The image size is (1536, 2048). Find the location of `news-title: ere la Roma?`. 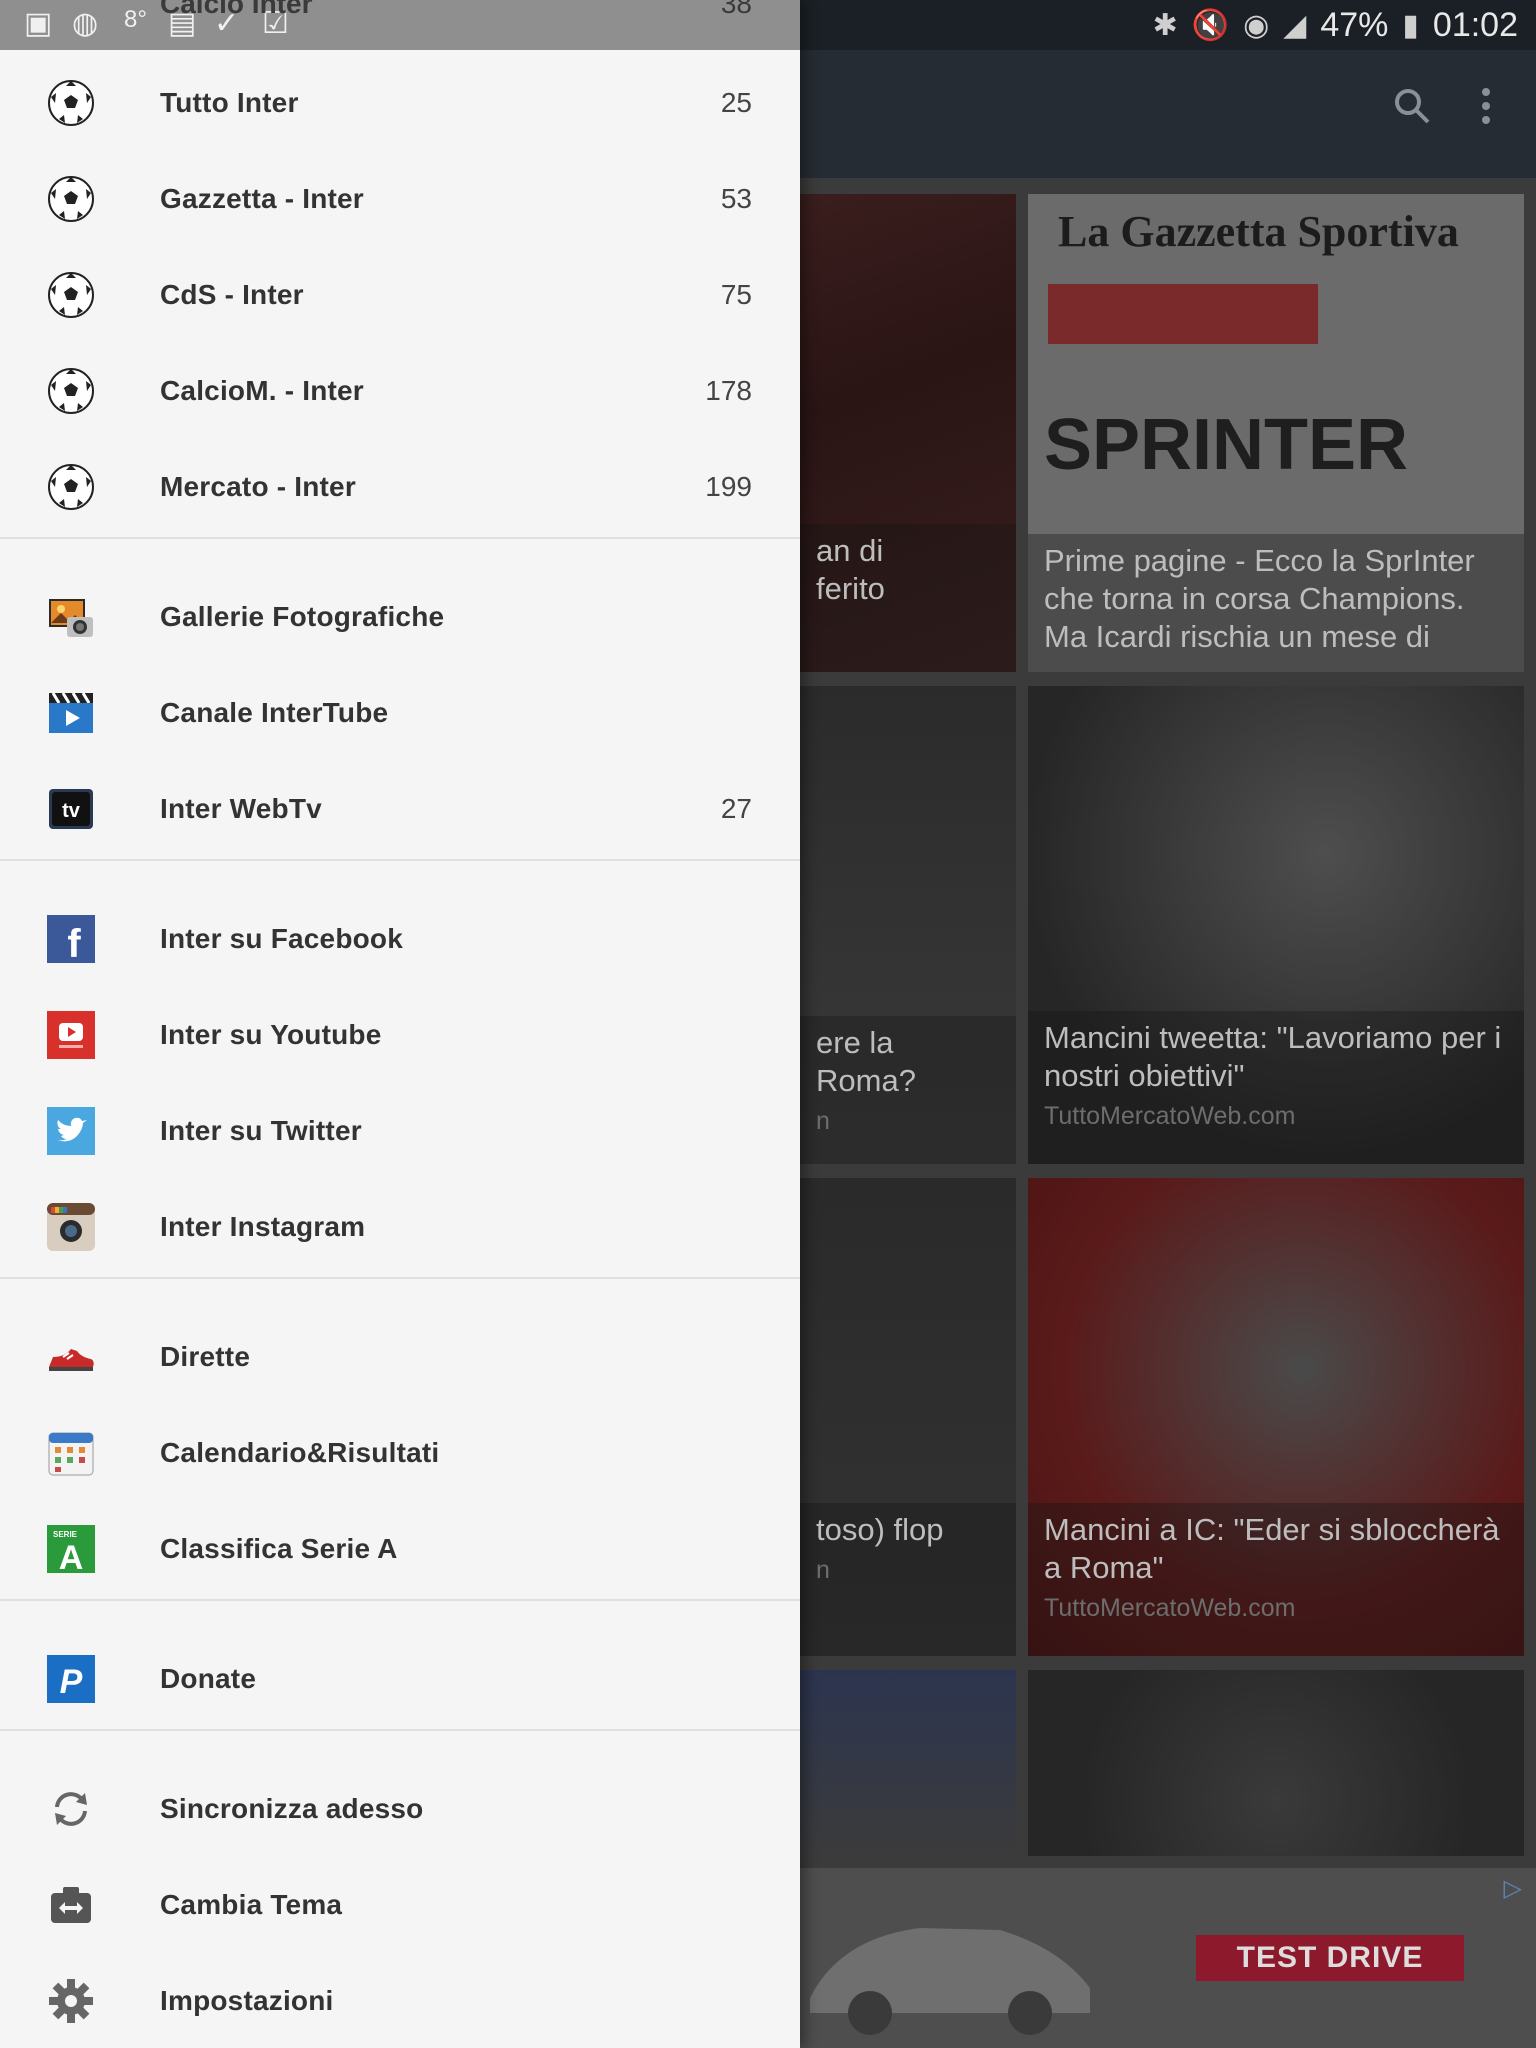

news-title: ere la Roma? is located at coordinates (866, 1061).